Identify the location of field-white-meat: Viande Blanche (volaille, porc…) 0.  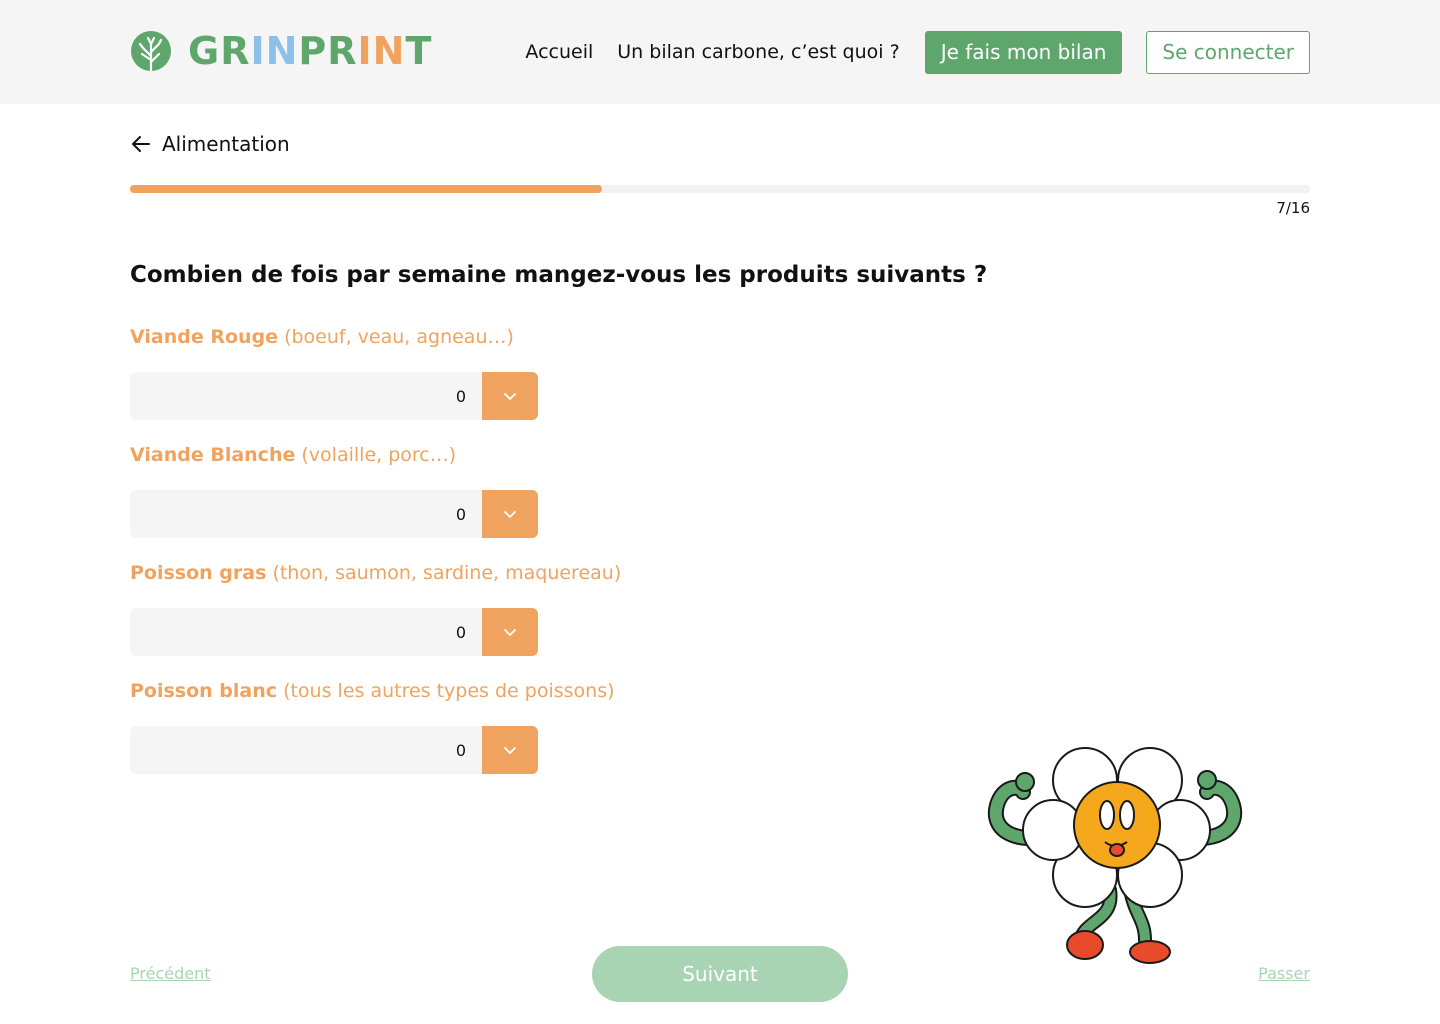
(430, 491).